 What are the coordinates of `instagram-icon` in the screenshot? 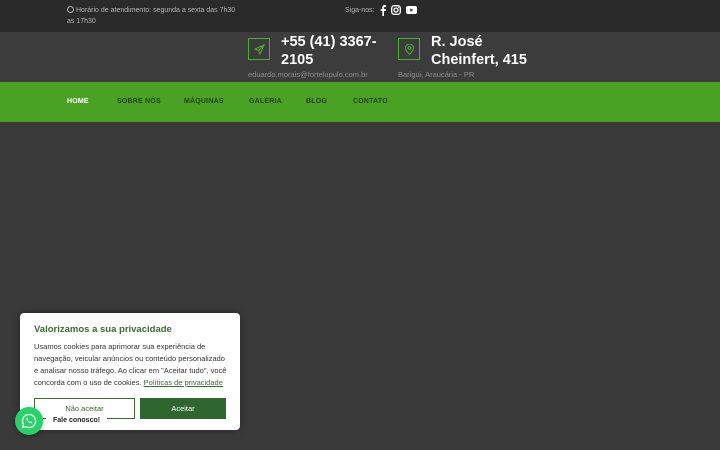 It's located at (395, 10).